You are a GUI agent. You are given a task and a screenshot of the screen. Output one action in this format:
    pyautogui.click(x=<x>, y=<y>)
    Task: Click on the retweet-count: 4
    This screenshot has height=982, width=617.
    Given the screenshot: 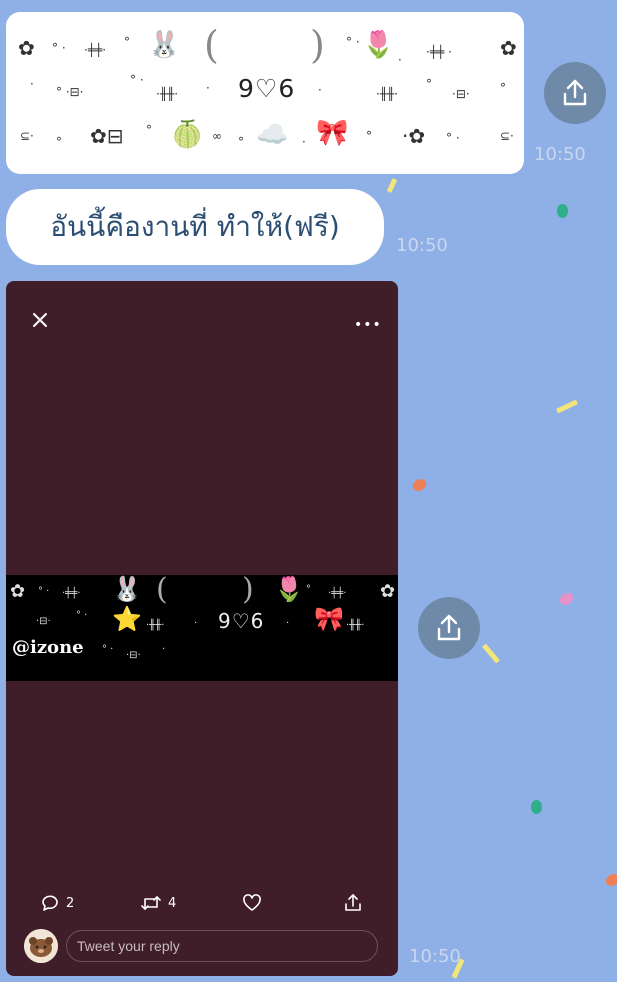 What is the action you would take?
    pyautogui.click(x=172, y=903)
    